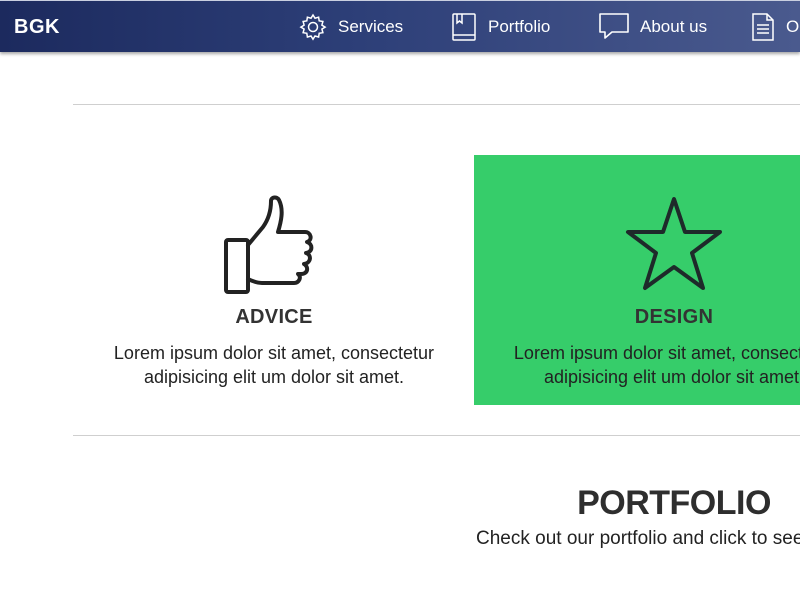 Image resolution: width=800 pixels, height=601 pixels. What do you see at coordinates (269, 244) in the screenshot?
I see `thumbs-up-icon` at bounding box center [269, 244].